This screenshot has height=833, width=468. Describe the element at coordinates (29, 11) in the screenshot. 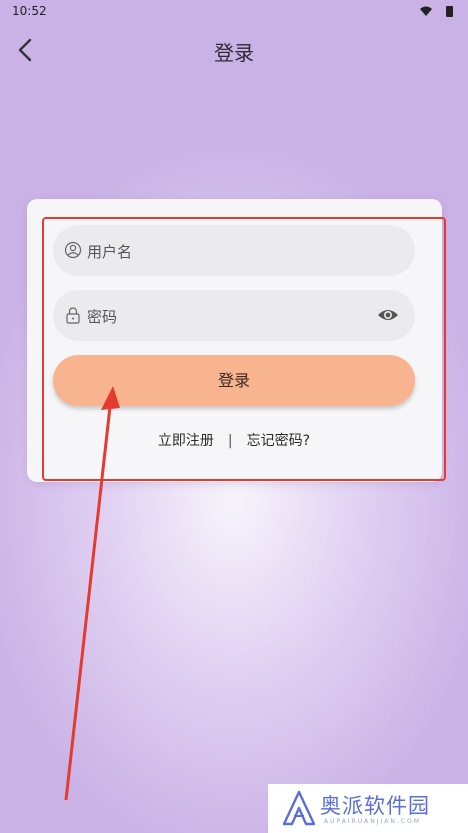

I see `status-time: 10:52` at that location.